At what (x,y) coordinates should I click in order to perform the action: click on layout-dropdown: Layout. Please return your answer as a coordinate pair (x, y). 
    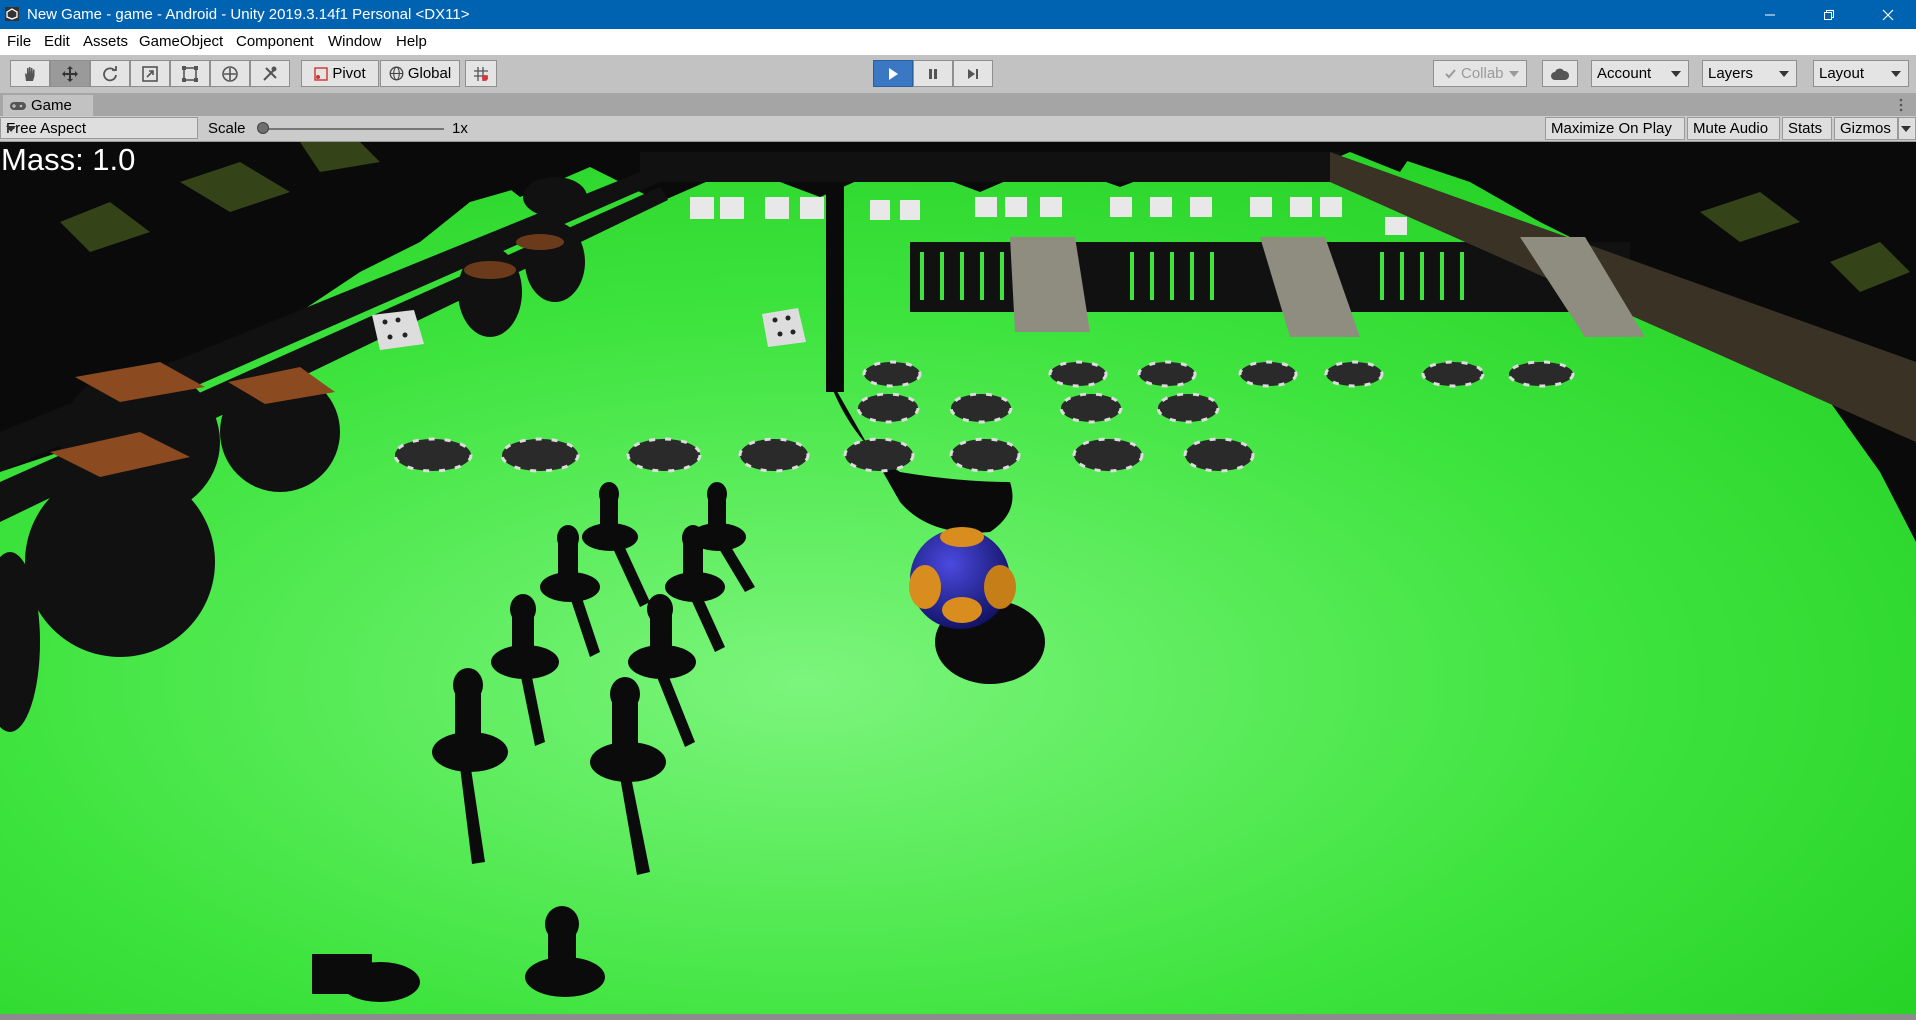
    Looking at the image, I should click on (1861, 73).